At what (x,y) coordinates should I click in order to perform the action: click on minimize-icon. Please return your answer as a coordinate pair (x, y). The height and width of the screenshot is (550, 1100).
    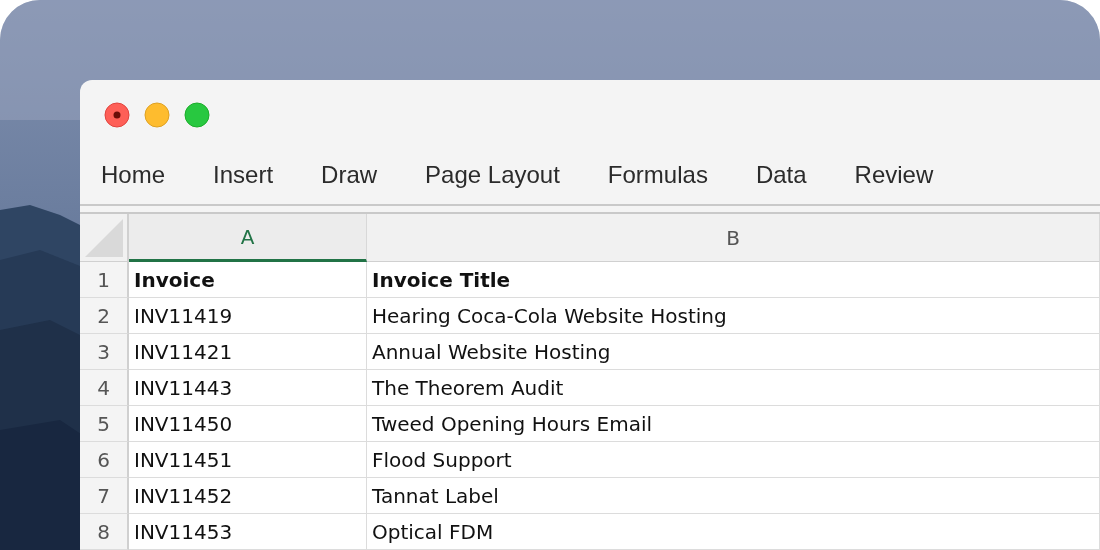
    Looking at the image, I should click on (157, 115).